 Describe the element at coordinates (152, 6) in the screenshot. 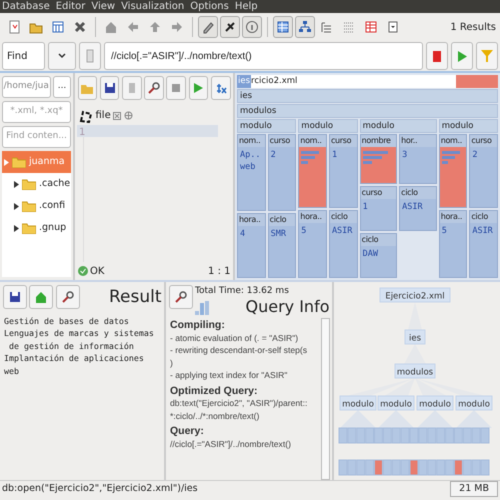

I see `menu-item: Visualization` at that location.